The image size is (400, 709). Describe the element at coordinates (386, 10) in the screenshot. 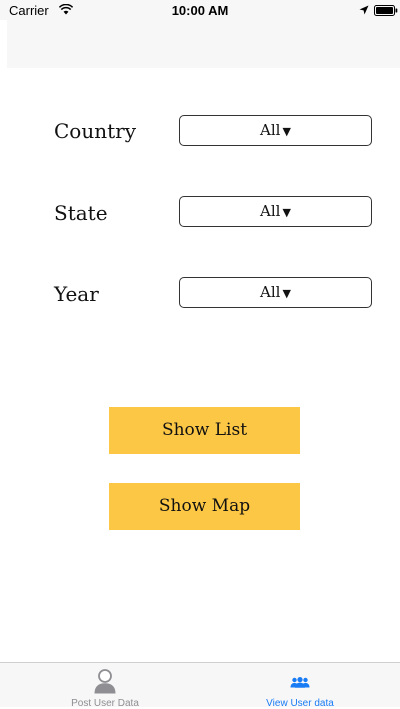

I see `battery-icon` at that location.